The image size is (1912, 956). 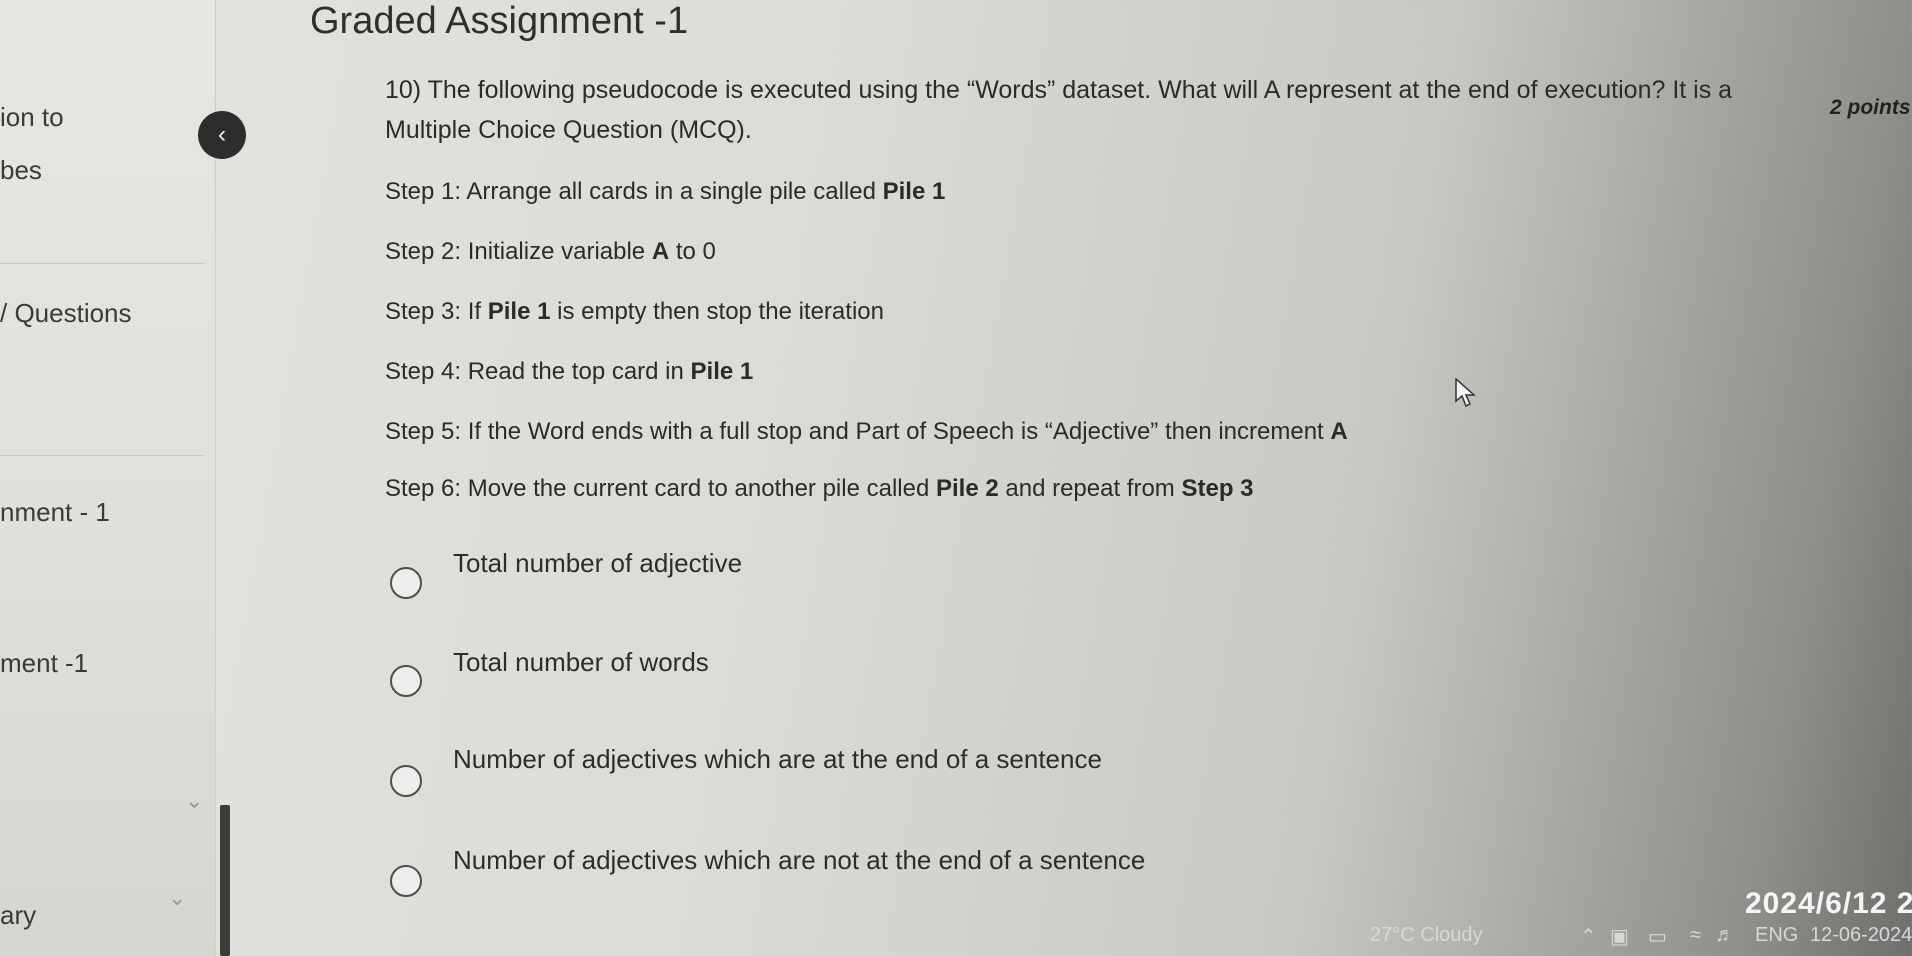 I want to click on option-label: Total number of adjective, so click(x=597, y=563).